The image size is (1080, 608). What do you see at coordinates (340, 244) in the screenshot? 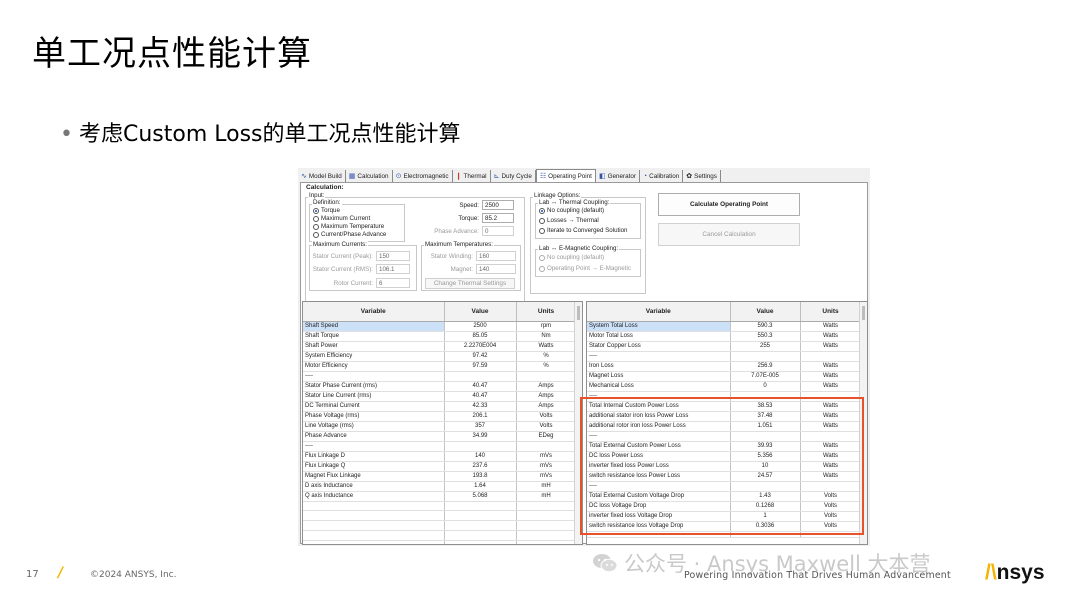
I see `max-currents-label: Maximum Currents:` at bounding box center [340, 244].